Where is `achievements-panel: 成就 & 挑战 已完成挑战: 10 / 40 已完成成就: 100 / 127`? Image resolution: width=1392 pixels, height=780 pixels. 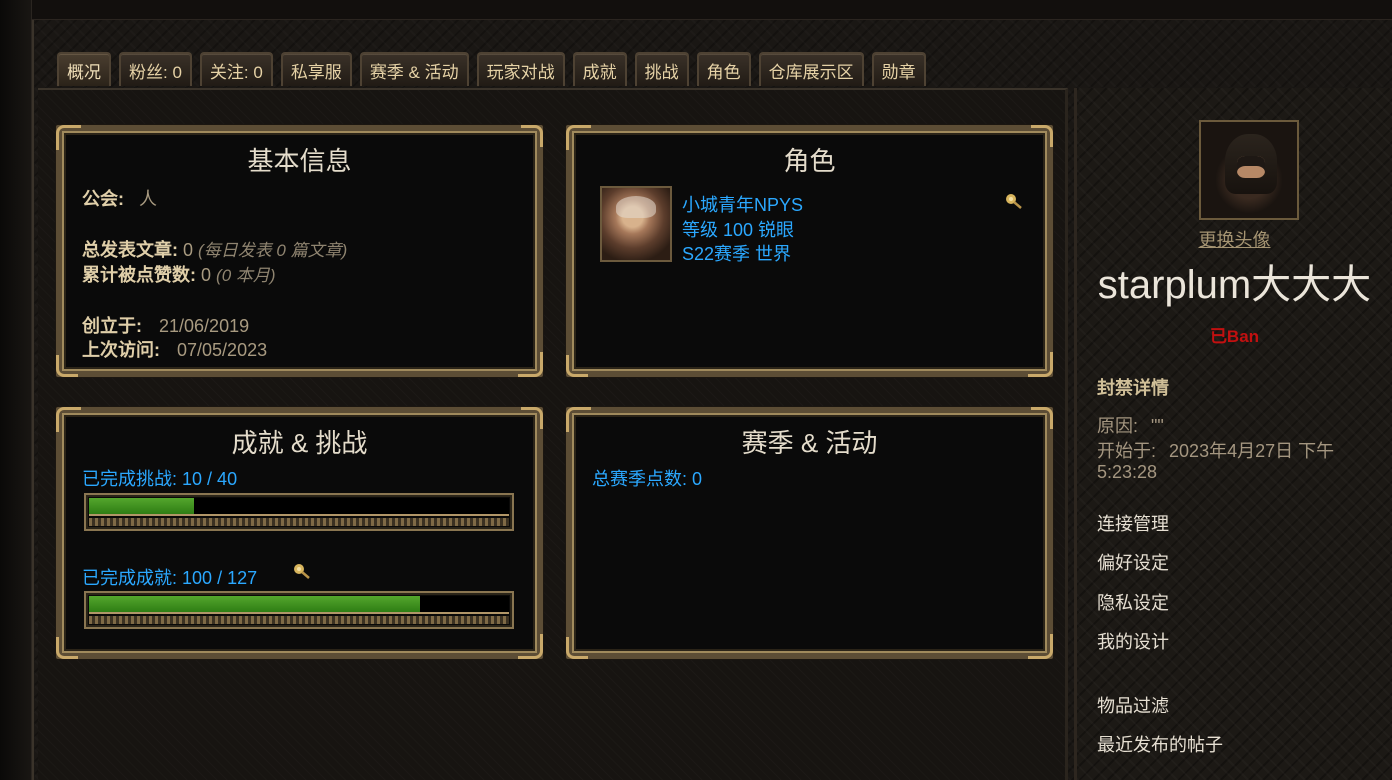 achievements-panel: 成就 & 挑战 已完成挑战: 10 / 40 已完成成就: 100 / 127 is located at coordinates (299, 533).